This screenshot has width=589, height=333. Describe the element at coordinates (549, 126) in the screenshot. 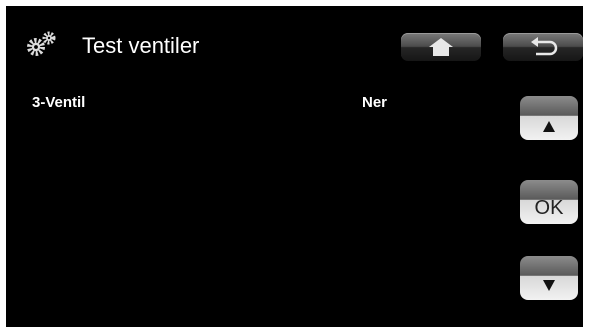

I see `triangle-up-icon` at that location.